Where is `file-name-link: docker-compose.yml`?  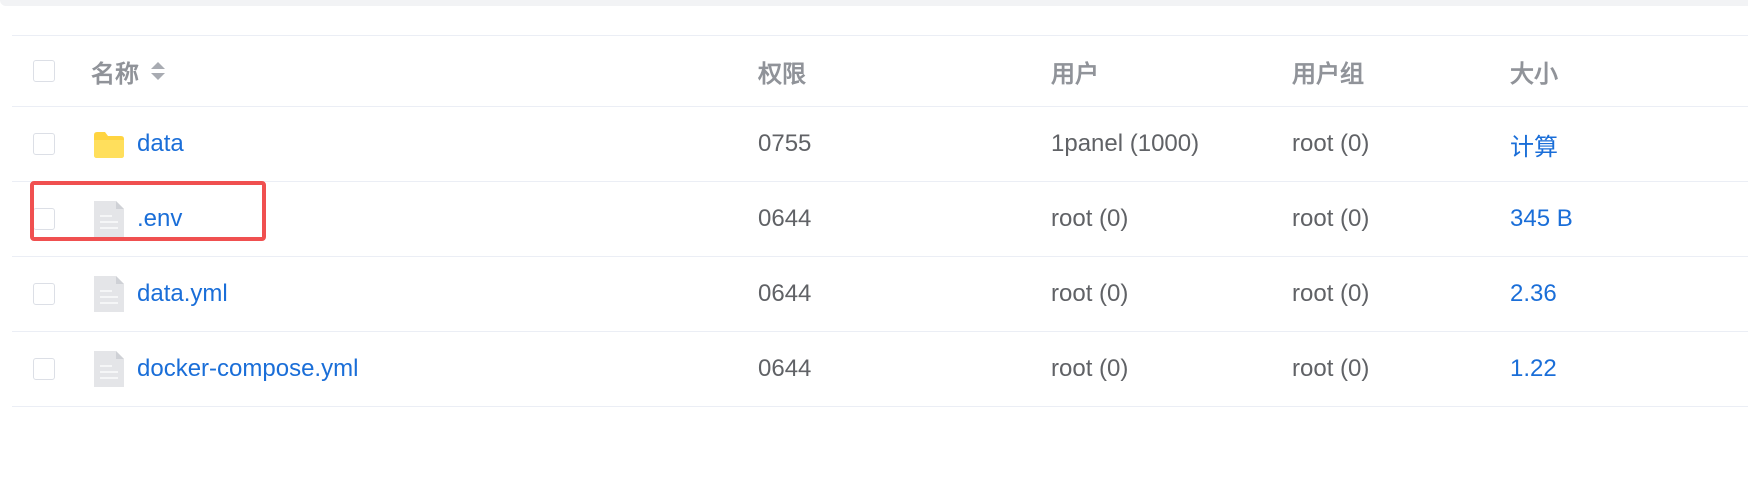 file-name-link: docker-compose.yml is located at coordinates (247, 369).